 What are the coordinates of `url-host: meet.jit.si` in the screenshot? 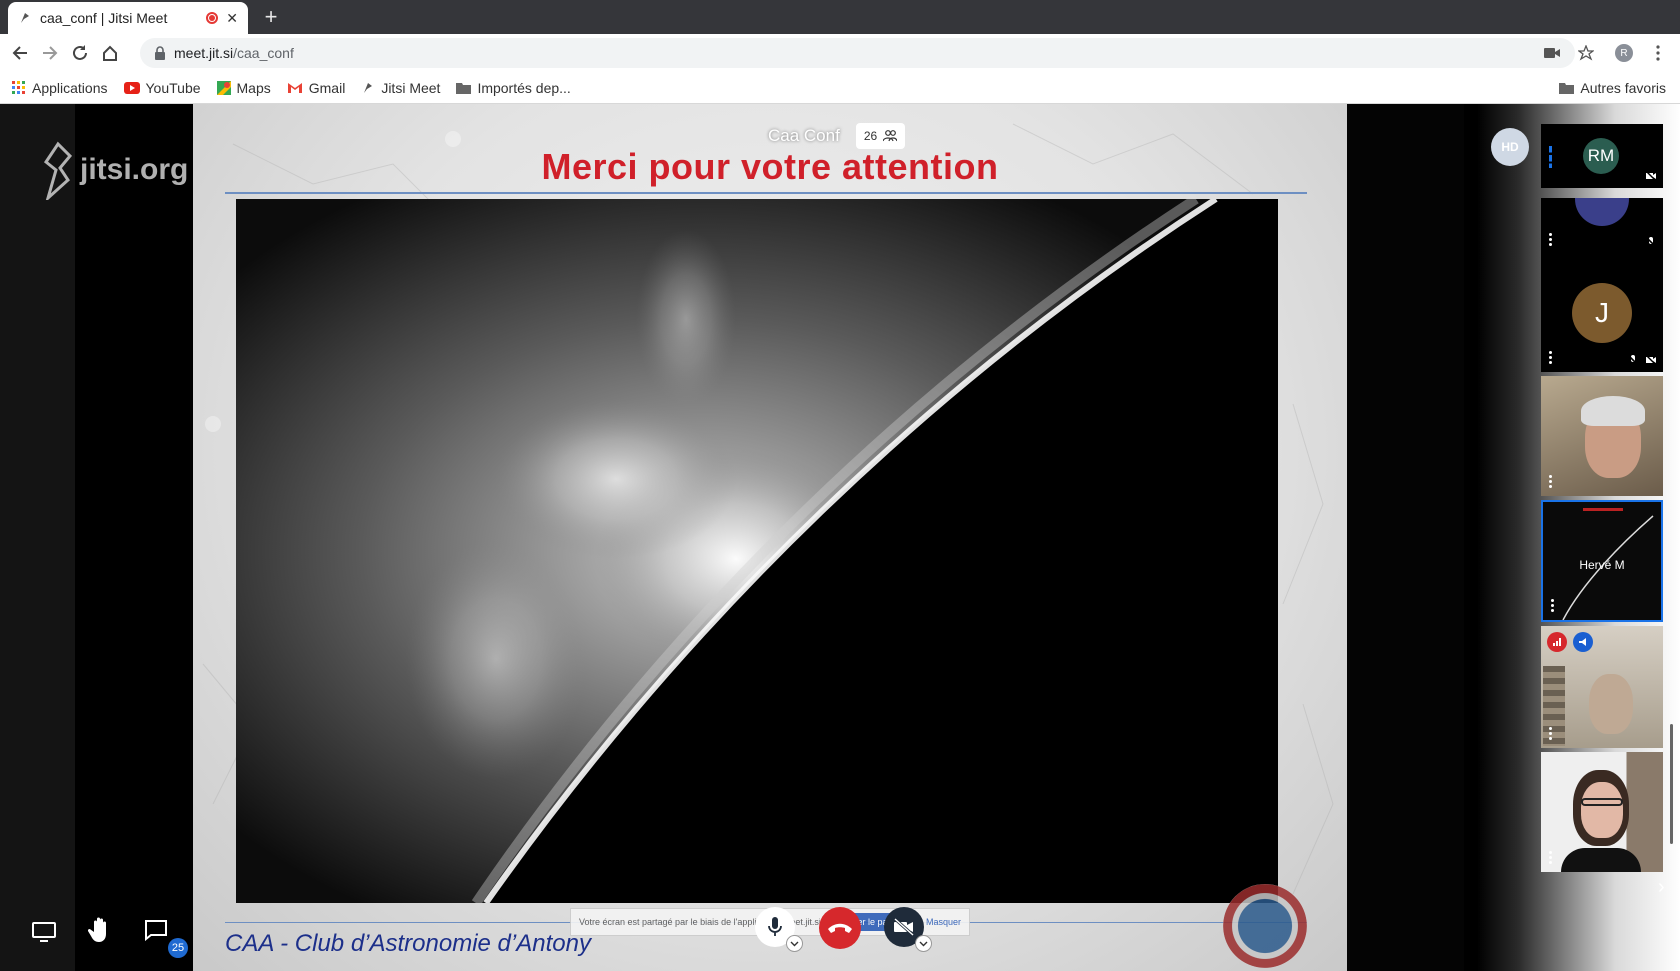 It's located at (204, 53).